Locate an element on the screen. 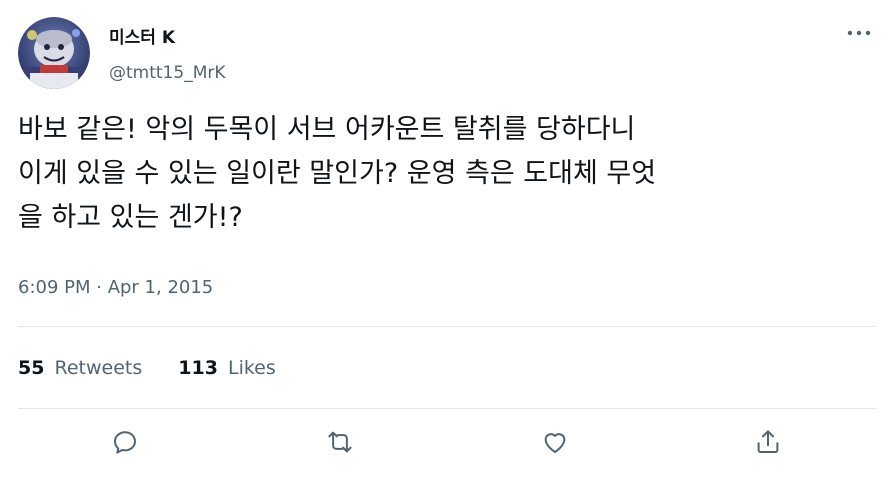 The height and width of the screenshot is (499, 894). retweet-icon is located at coordinates (340, 444).